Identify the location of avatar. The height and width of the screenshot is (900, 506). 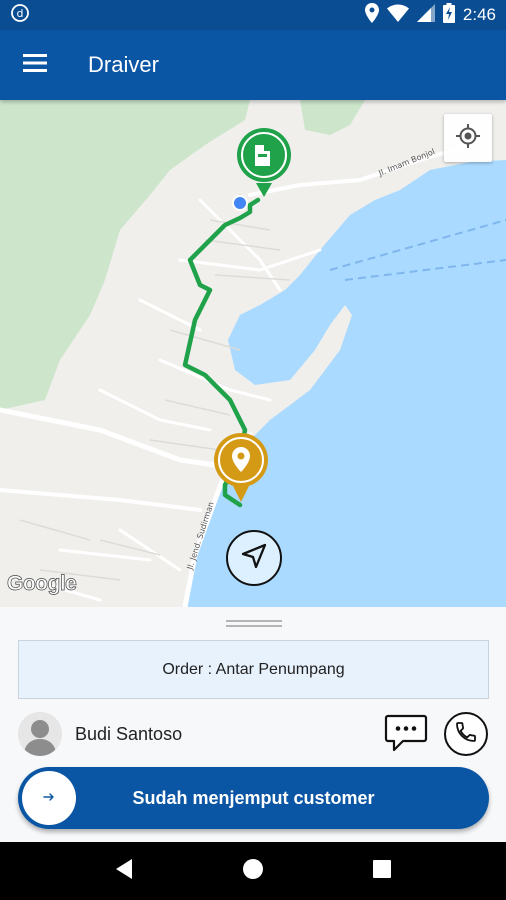
(40, 734).